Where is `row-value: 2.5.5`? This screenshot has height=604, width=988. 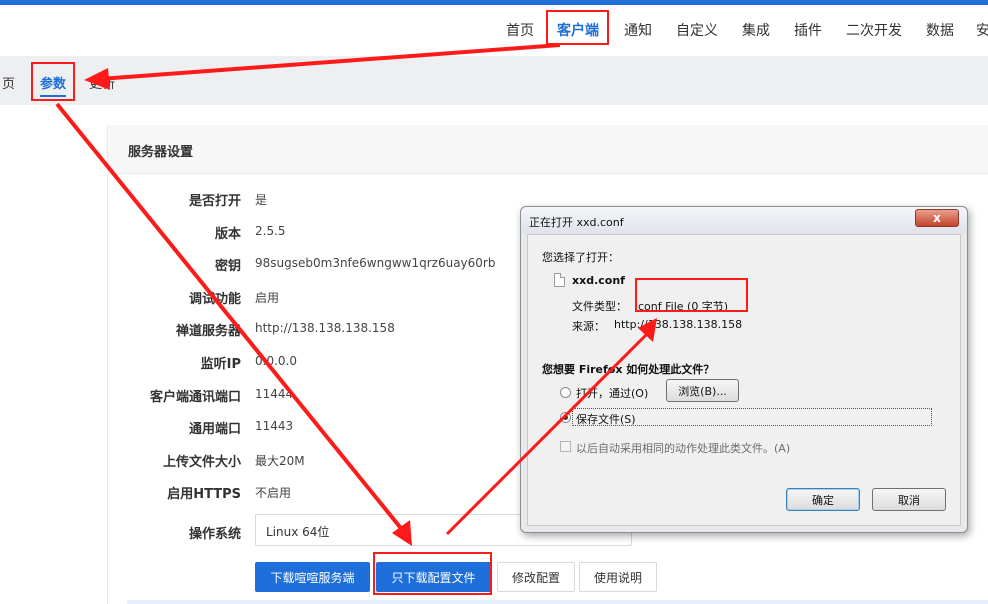
row-value: 2.5.5 is located at coordinates (270, 231).